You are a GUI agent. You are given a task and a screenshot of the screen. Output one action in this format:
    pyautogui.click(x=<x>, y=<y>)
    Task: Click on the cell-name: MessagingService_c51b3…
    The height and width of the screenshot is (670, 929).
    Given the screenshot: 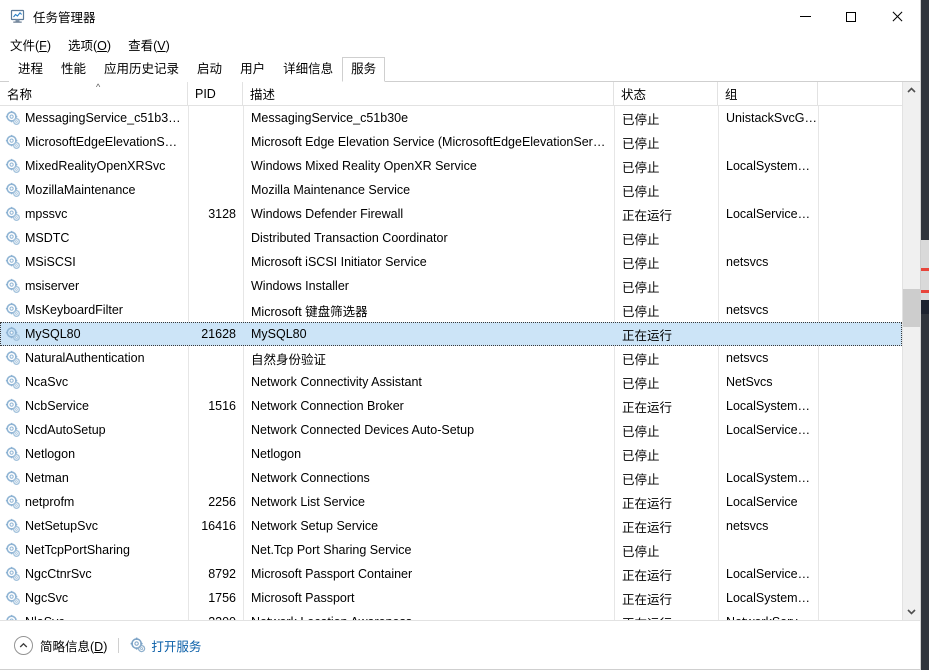 What is the action you would take?
    pyautogui.click(x=95, y=118)
    